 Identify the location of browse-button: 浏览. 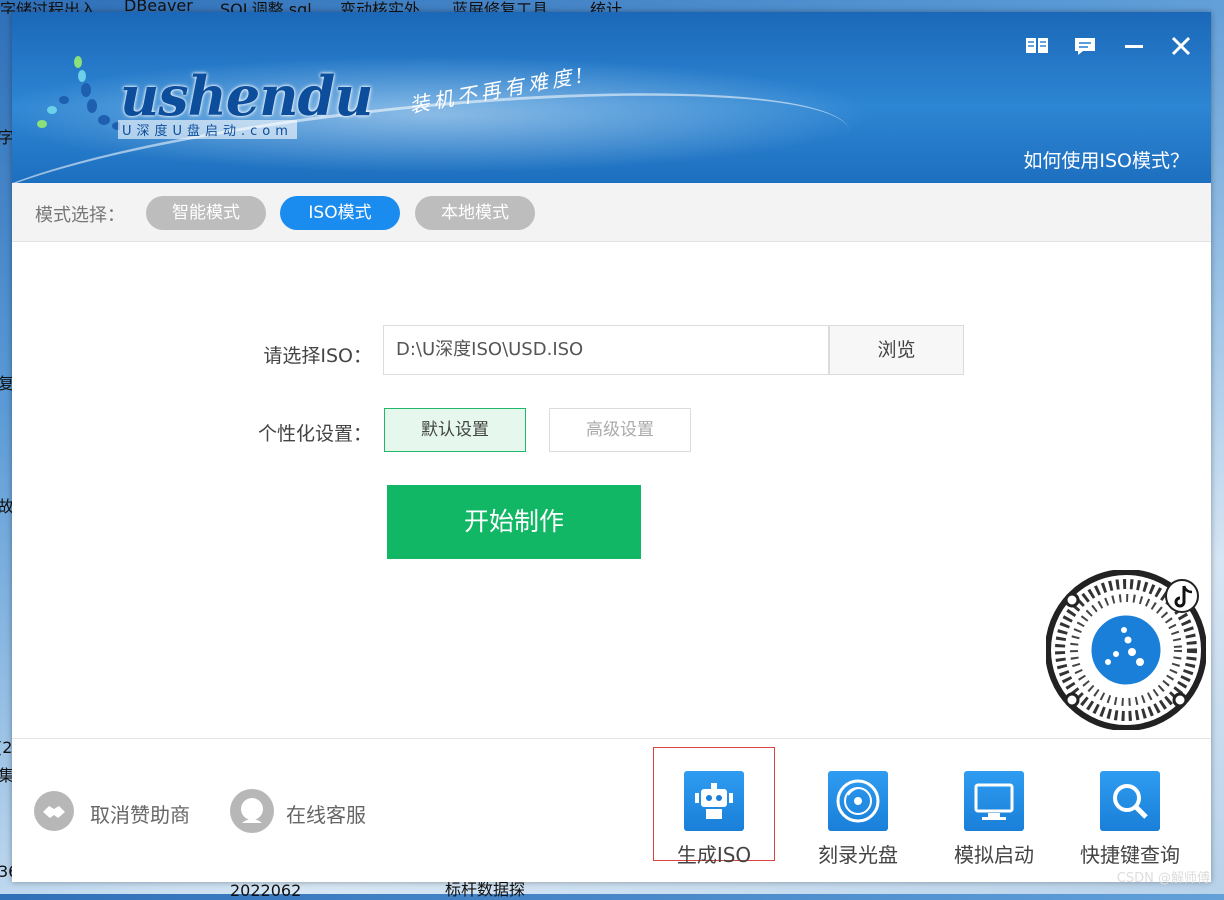
(896, 350).